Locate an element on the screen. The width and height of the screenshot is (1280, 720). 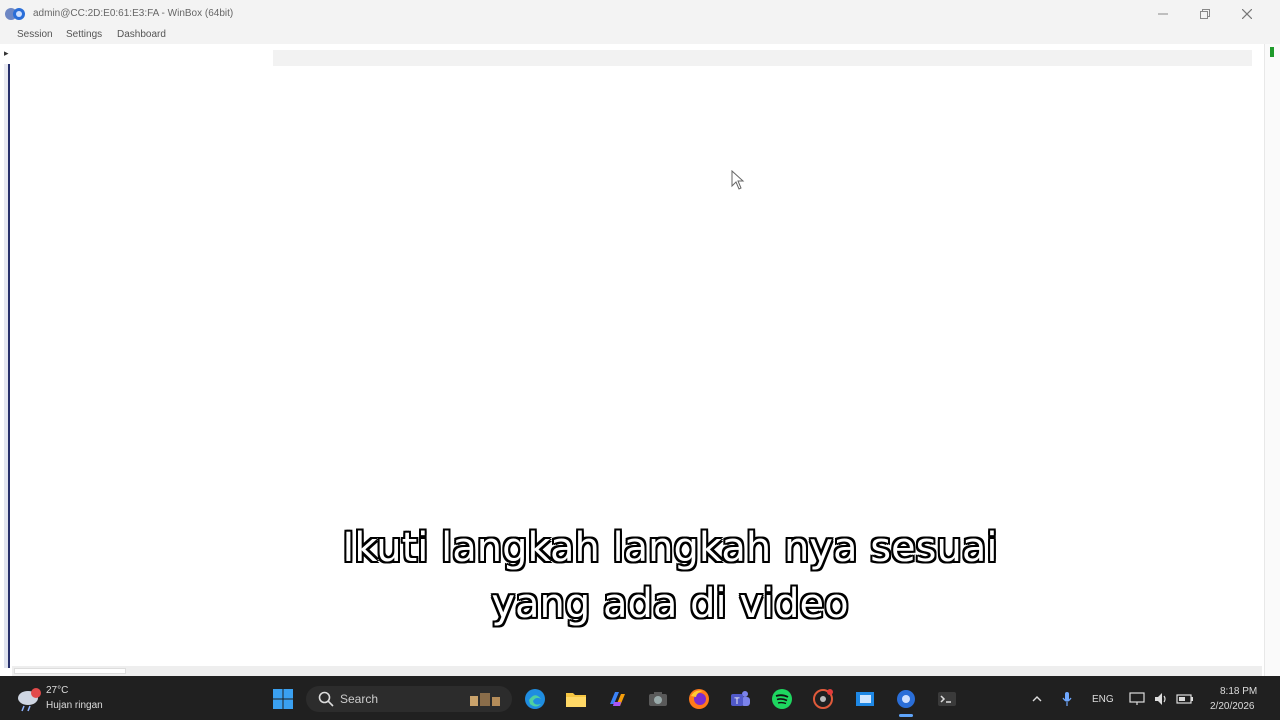
network-icon is located at coordinates (1137, 698).